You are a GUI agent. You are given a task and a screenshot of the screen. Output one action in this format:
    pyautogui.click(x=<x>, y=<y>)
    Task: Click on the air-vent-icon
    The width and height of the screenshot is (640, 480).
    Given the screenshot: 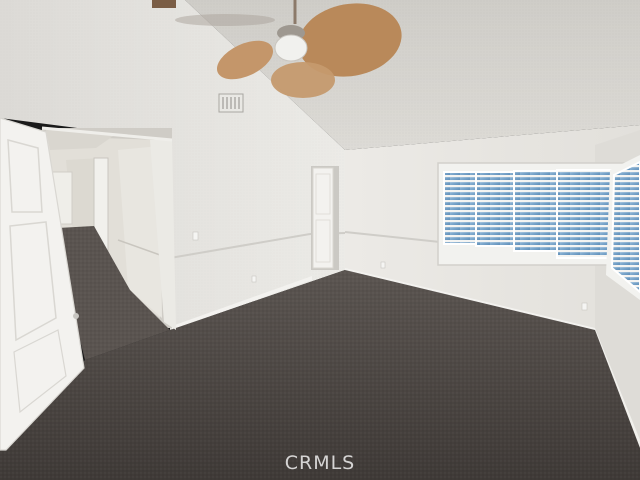 What is the action you would take?
    pyautogui.click(x=231, y=103)
    